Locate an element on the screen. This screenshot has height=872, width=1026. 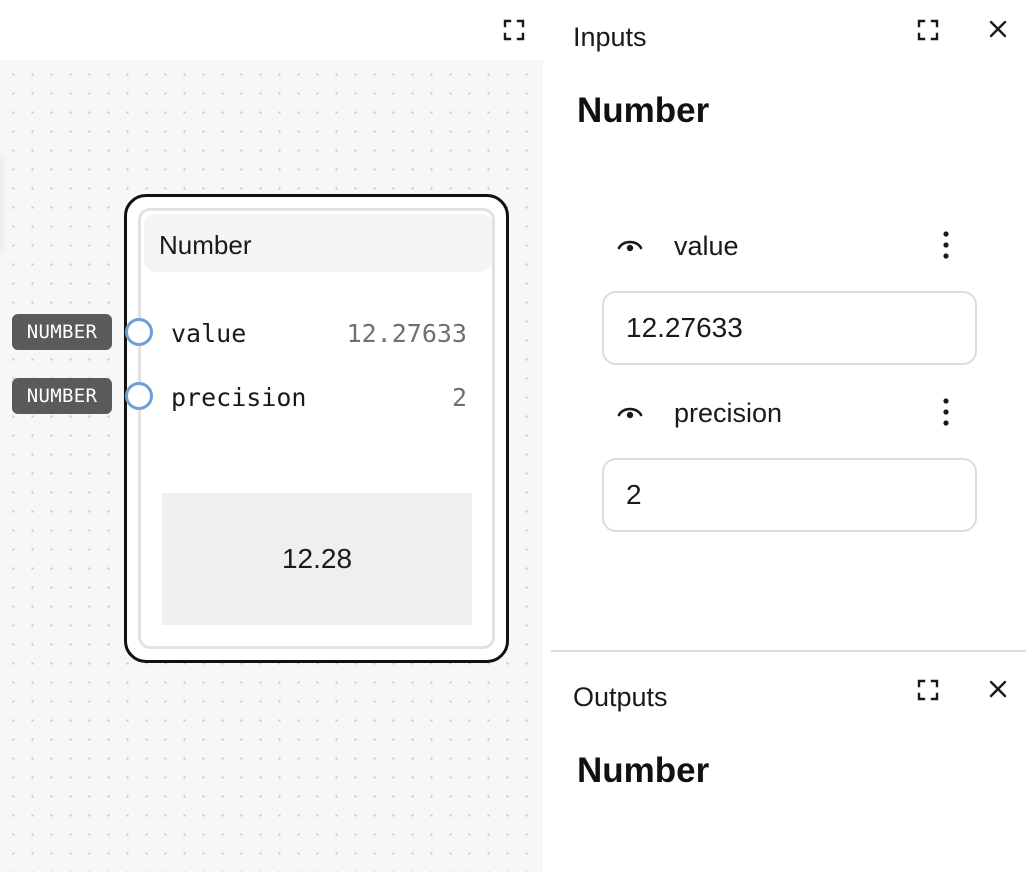
node-param-precision: precision 2 is located at coordinates (311, 398).